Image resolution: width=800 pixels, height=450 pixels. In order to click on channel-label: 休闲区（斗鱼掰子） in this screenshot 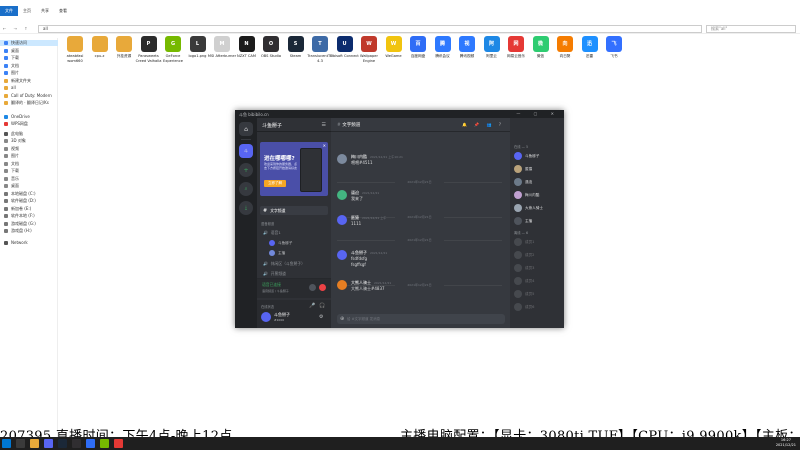, I will do `click(287, 263)`.